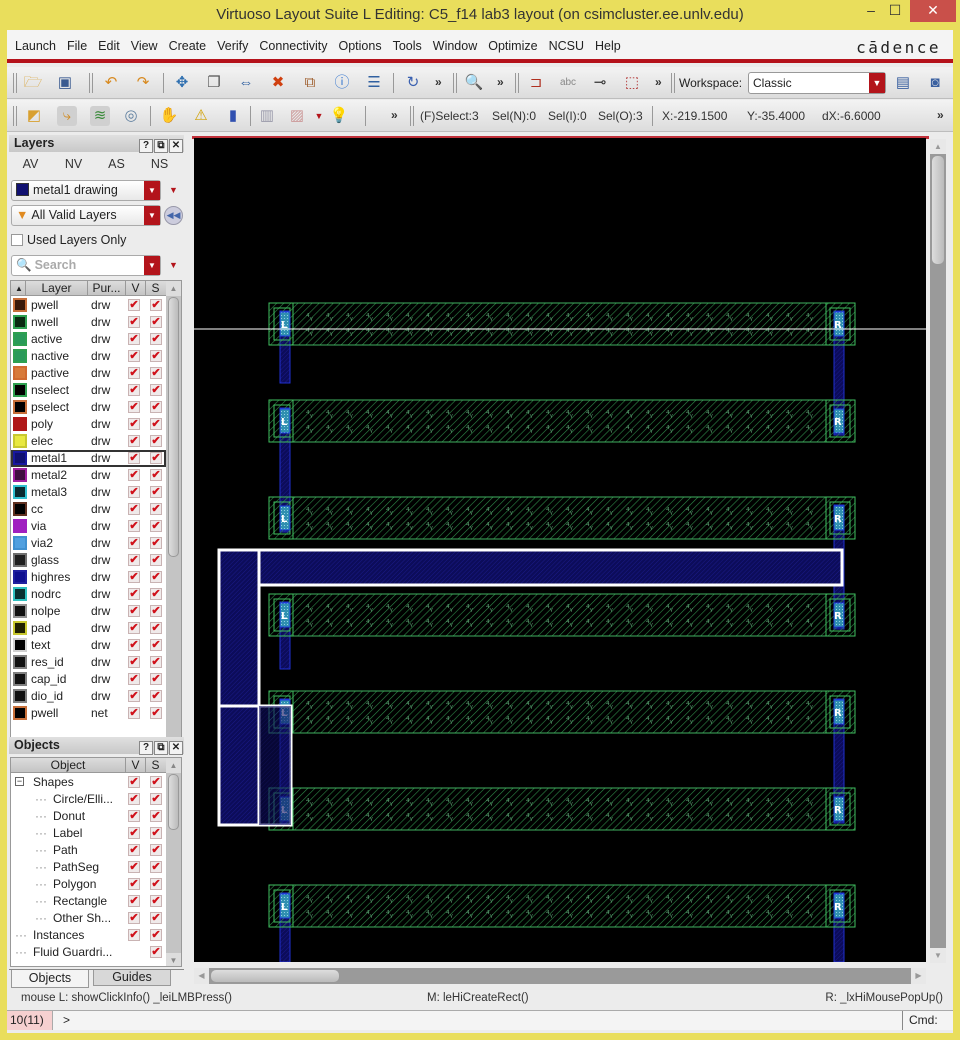 This screenshot has width=960, height=1040. I want to click on layer-row-pselect: pselect drw ✔ ✔, so click(88, 407).